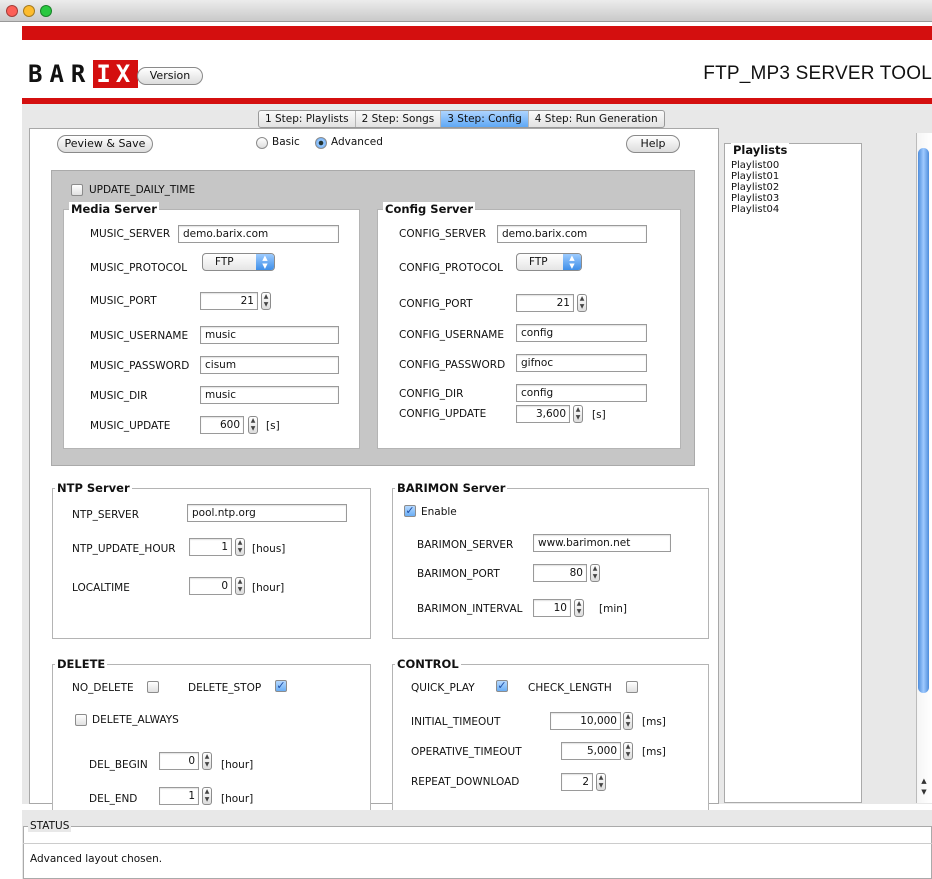 This screenshot has height=879, width=932. What do you see at coordinates (628, 721) in the screenshot?
I see `initial-timeout-stepper: ▲ ▼` at bounding box center [628, 721].